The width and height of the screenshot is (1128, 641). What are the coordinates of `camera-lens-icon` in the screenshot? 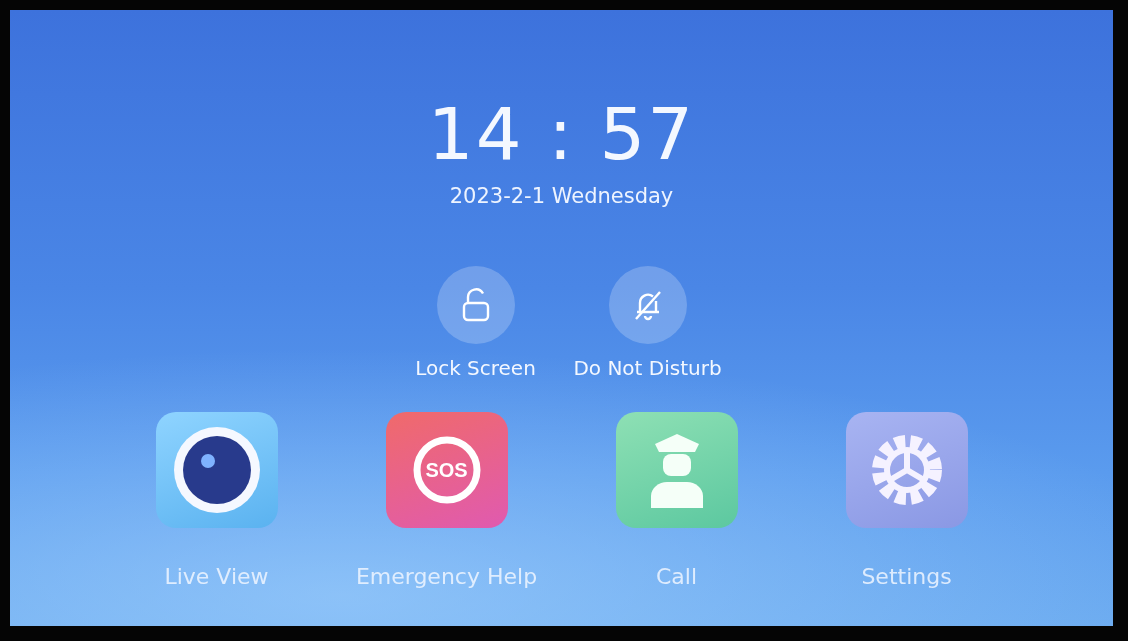 It's located at (216, 470).